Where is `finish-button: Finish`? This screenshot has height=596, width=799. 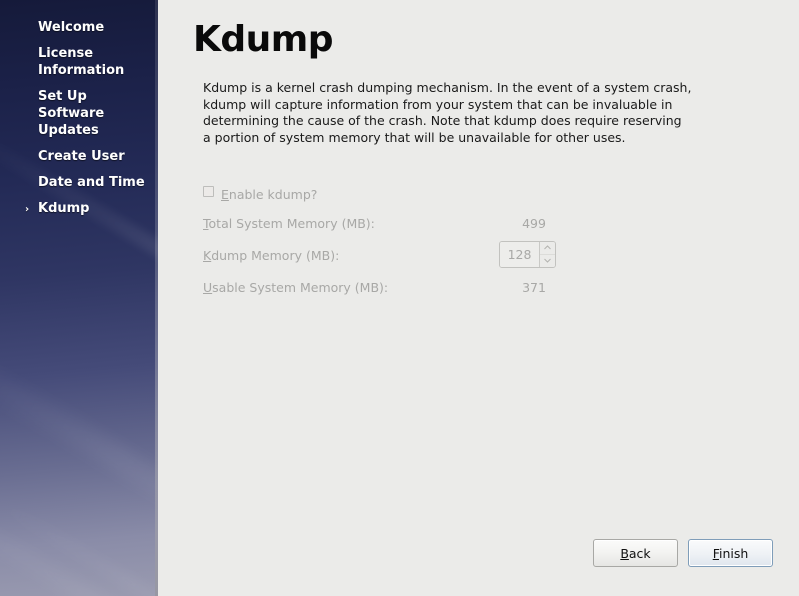
finish-button: Finish is located at coordinates (730, 553).